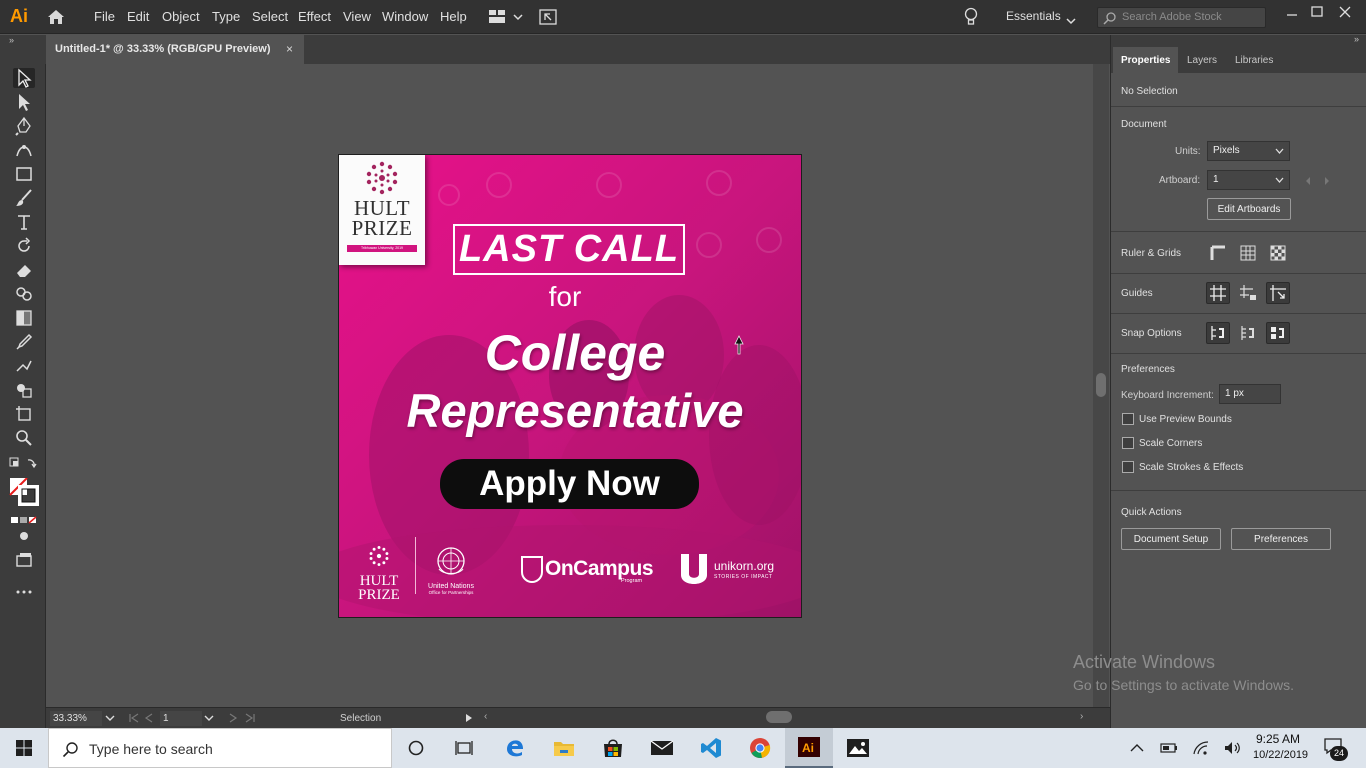 This screenshot has height=768, width=1366. What do you see at coordinates (405, 16) in the screenshot?
I see `menu-window: Window` at bounding box center [405, 16].